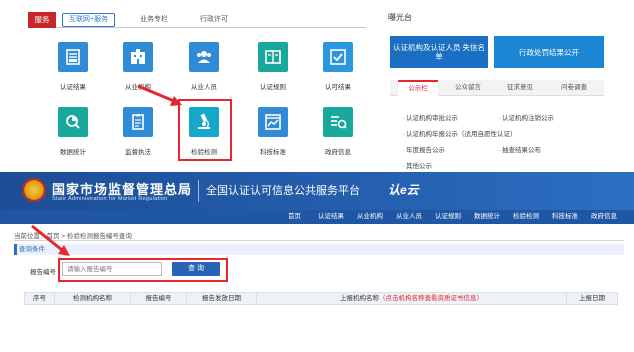 The width and height of the screenshot is (634, 352). What do you see at coordinates (138, 152) in the screenshot?
I see `service-label: 监督执法` at bounding box center [138, 152].